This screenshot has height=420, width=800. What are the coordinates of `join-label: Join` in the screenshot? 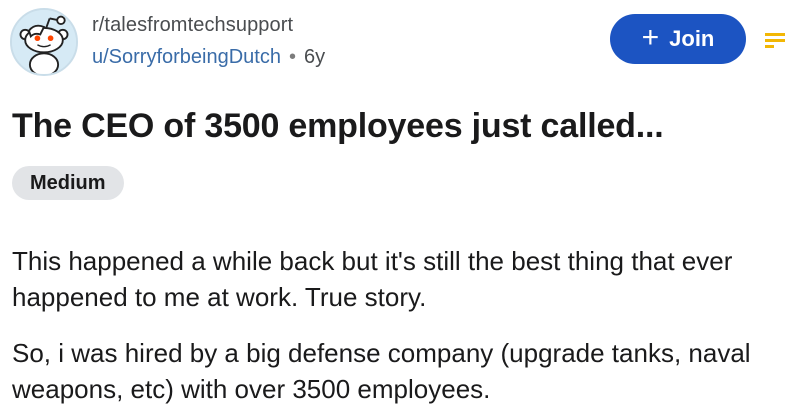 It's located at (692, 38).